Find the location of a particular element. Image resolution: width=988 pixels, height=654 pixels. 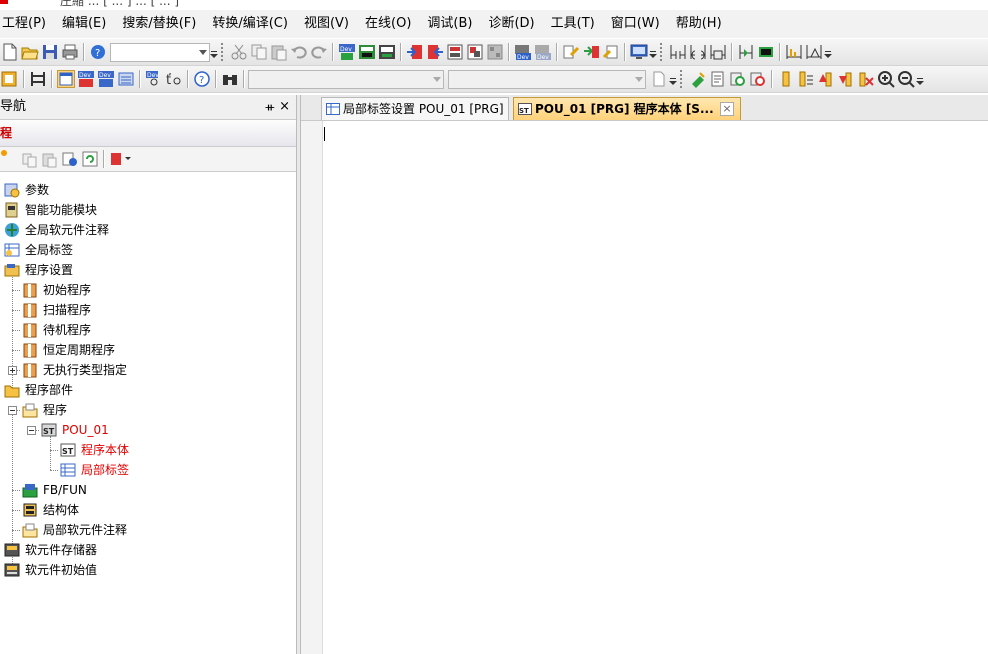

menu-debug: 调试(B) is located at coordinates (449, 24).